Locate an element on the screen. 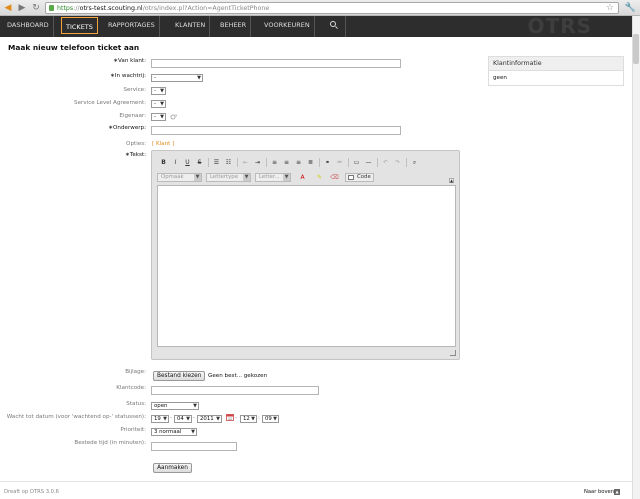 This screenshot has width=640, height=499. tekst-label: ∗Tekst: is located at coordinates (135, 155).